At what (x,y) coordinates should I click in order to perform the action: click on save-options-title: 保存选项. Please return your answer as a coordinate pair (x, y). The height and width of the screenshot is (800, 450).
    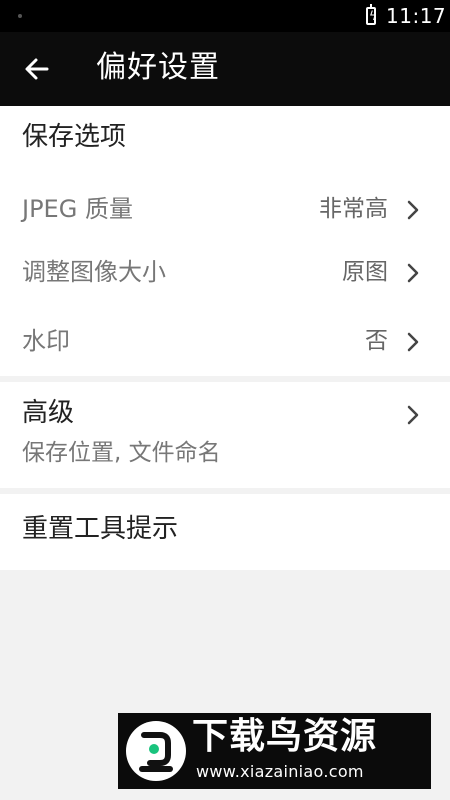
    Looking at the image, I should click on (74, 137).